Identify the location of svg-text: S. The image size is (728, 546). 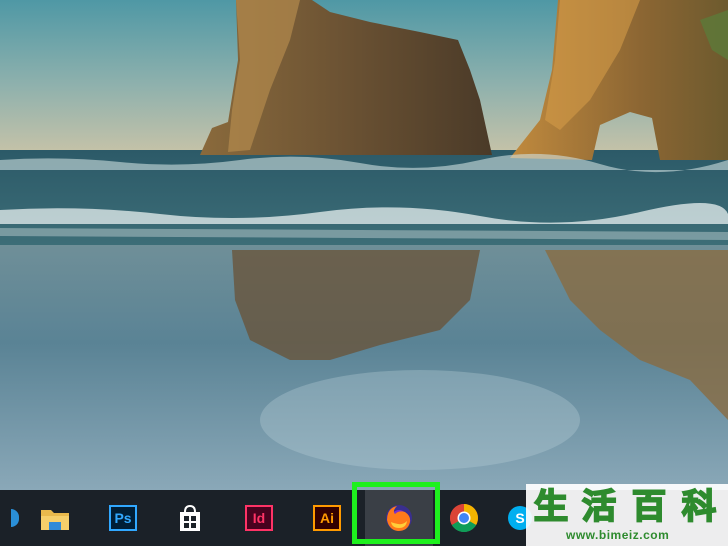
(519, 518).